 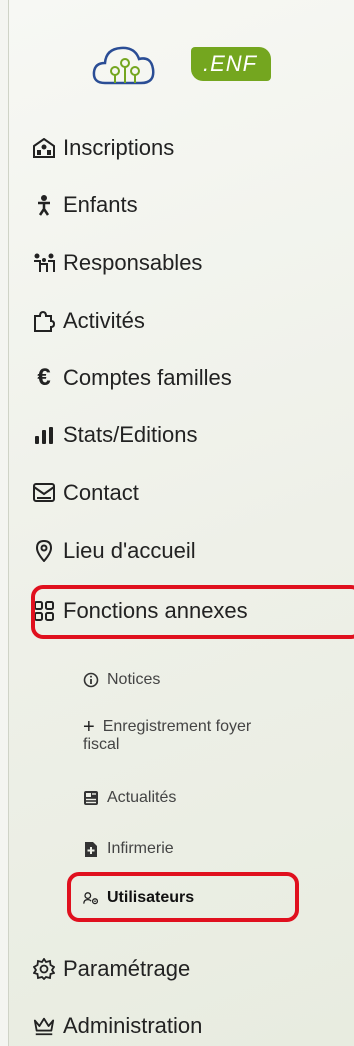 I want to click on sub-item-actualites: Actualités, so click(x=129, y=798).